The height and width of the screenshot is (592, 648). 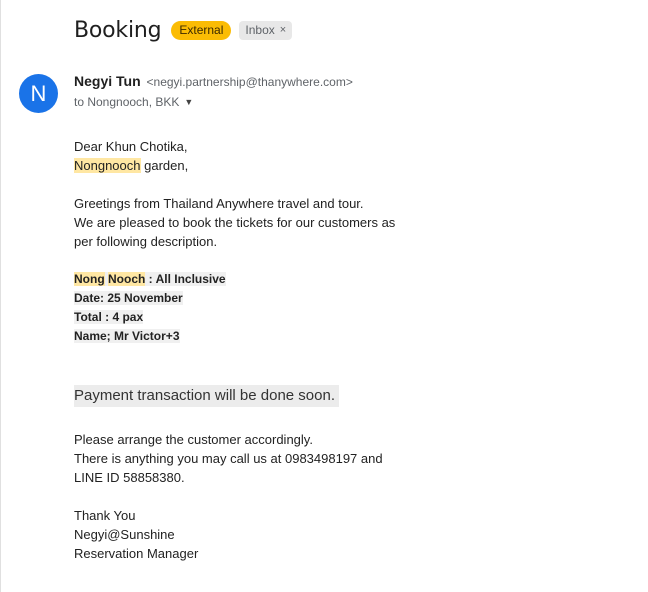 What do you see at coordinates (164, 165) in the screenshot?
I see `greeting-line-2-text: garden,` at bounding box center [164, 165].